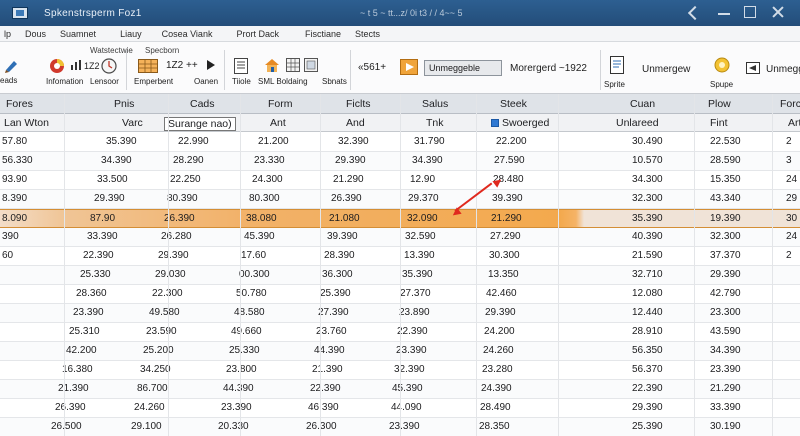  I want to click on table-cell: 80.390, so click(182, 198).